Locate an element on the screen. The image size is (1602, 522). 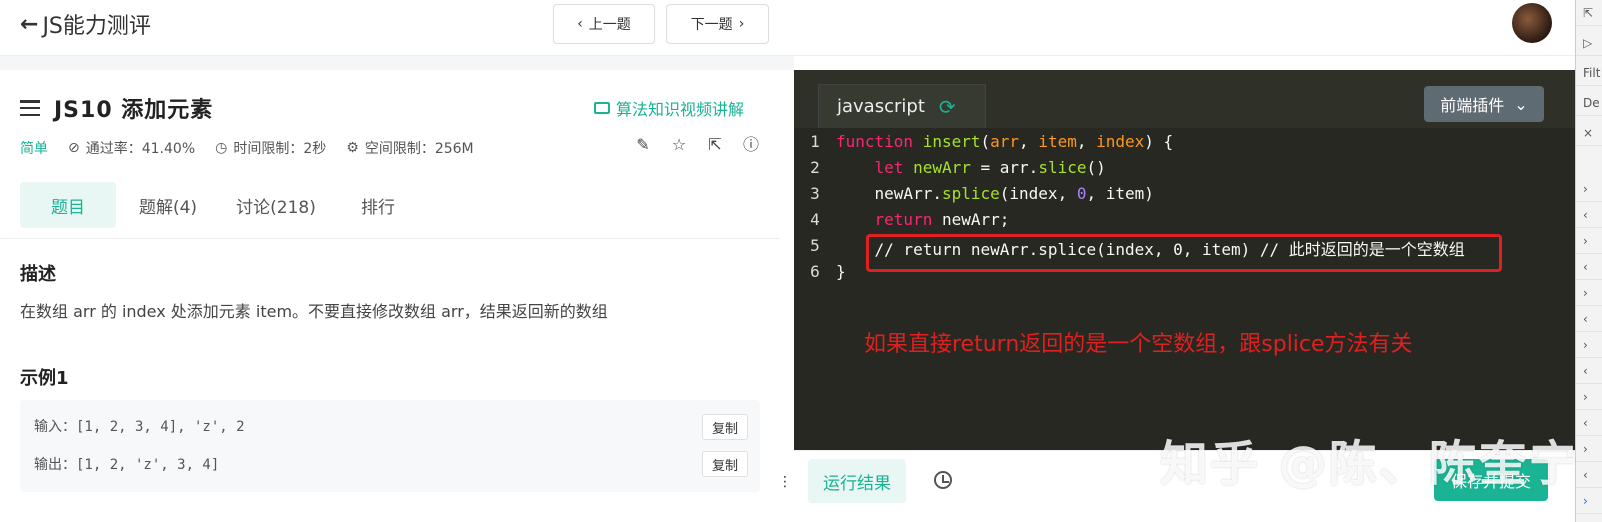
line-number: 1 is located at coordinates (815, 141).